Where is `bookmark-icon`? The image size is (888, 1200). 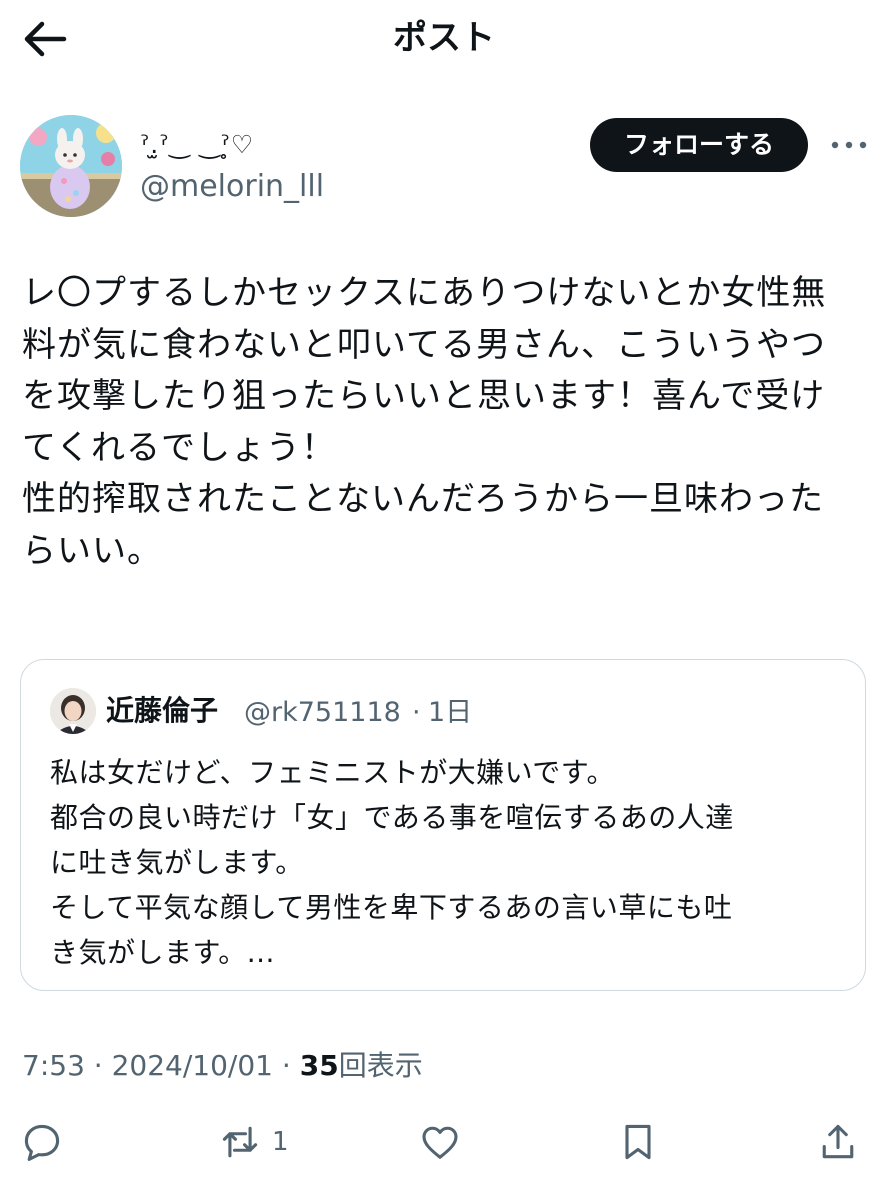
bookmark-icon is located at coordinates (638, 1142).